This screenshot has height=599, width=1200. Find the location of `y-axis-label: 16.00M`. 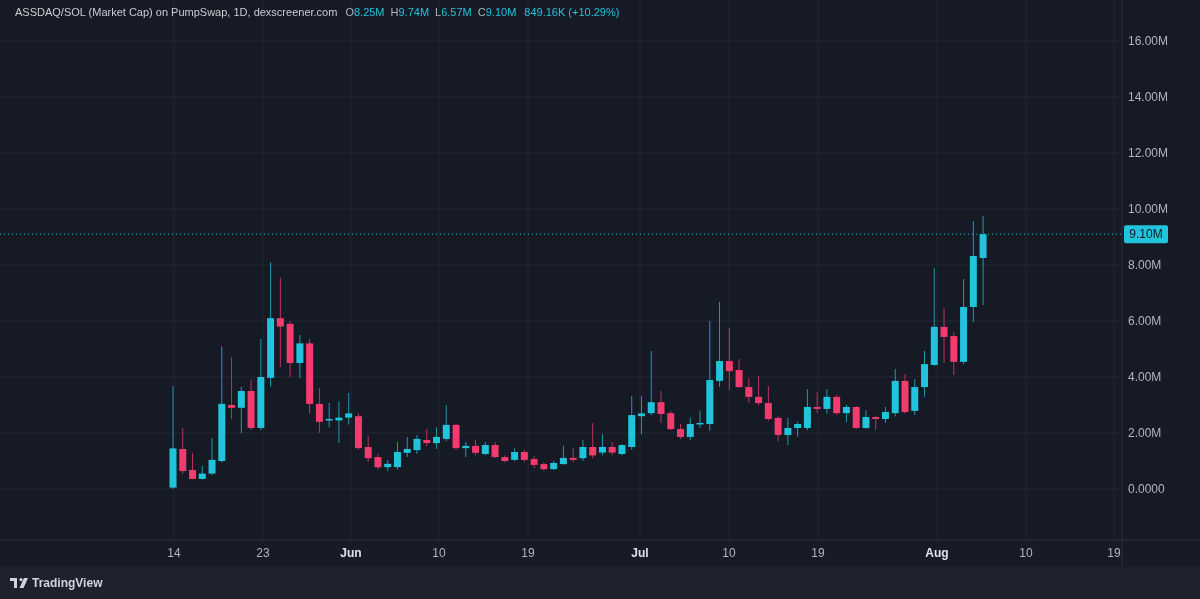

y-axis-label: 16.00M is located at coordinates (1148, 41).